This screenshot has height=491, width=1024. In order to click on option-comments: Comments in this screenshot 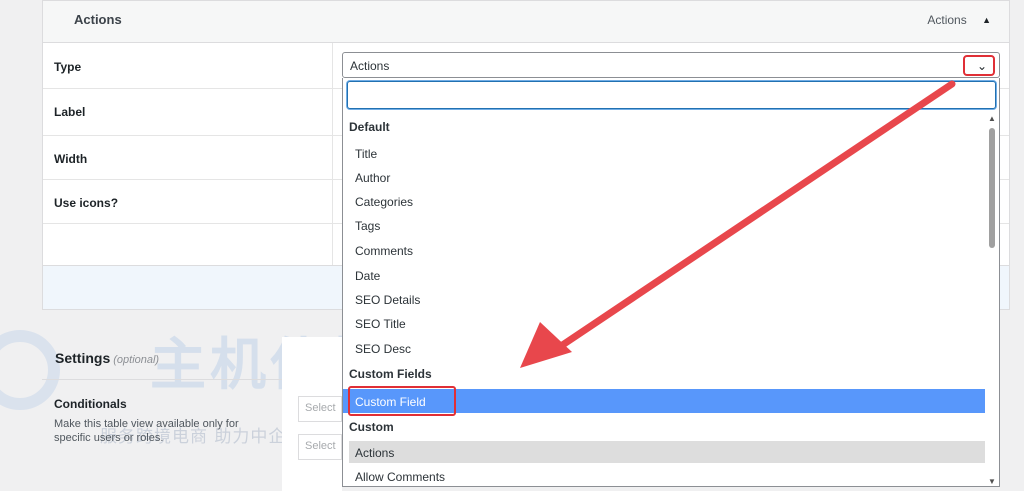, I will do `click(384, 251)`.